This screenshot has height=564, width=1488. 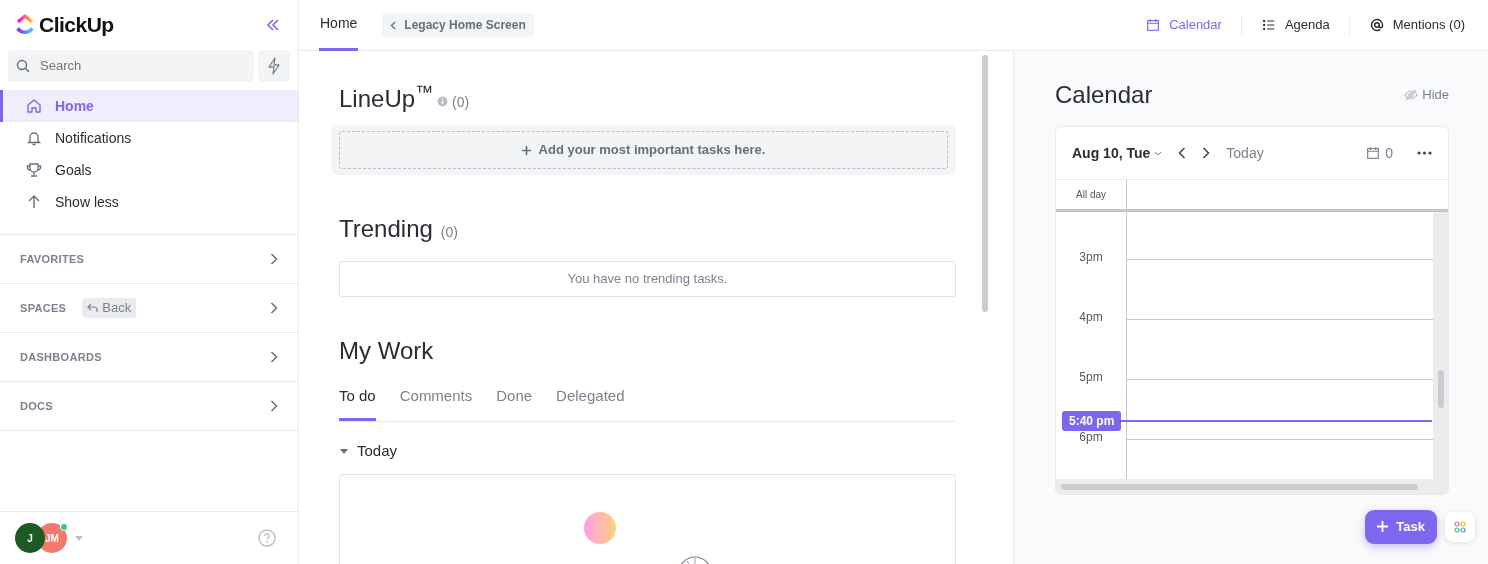 I want to click on add-task-button: Task, so click(x=1401, y=527).